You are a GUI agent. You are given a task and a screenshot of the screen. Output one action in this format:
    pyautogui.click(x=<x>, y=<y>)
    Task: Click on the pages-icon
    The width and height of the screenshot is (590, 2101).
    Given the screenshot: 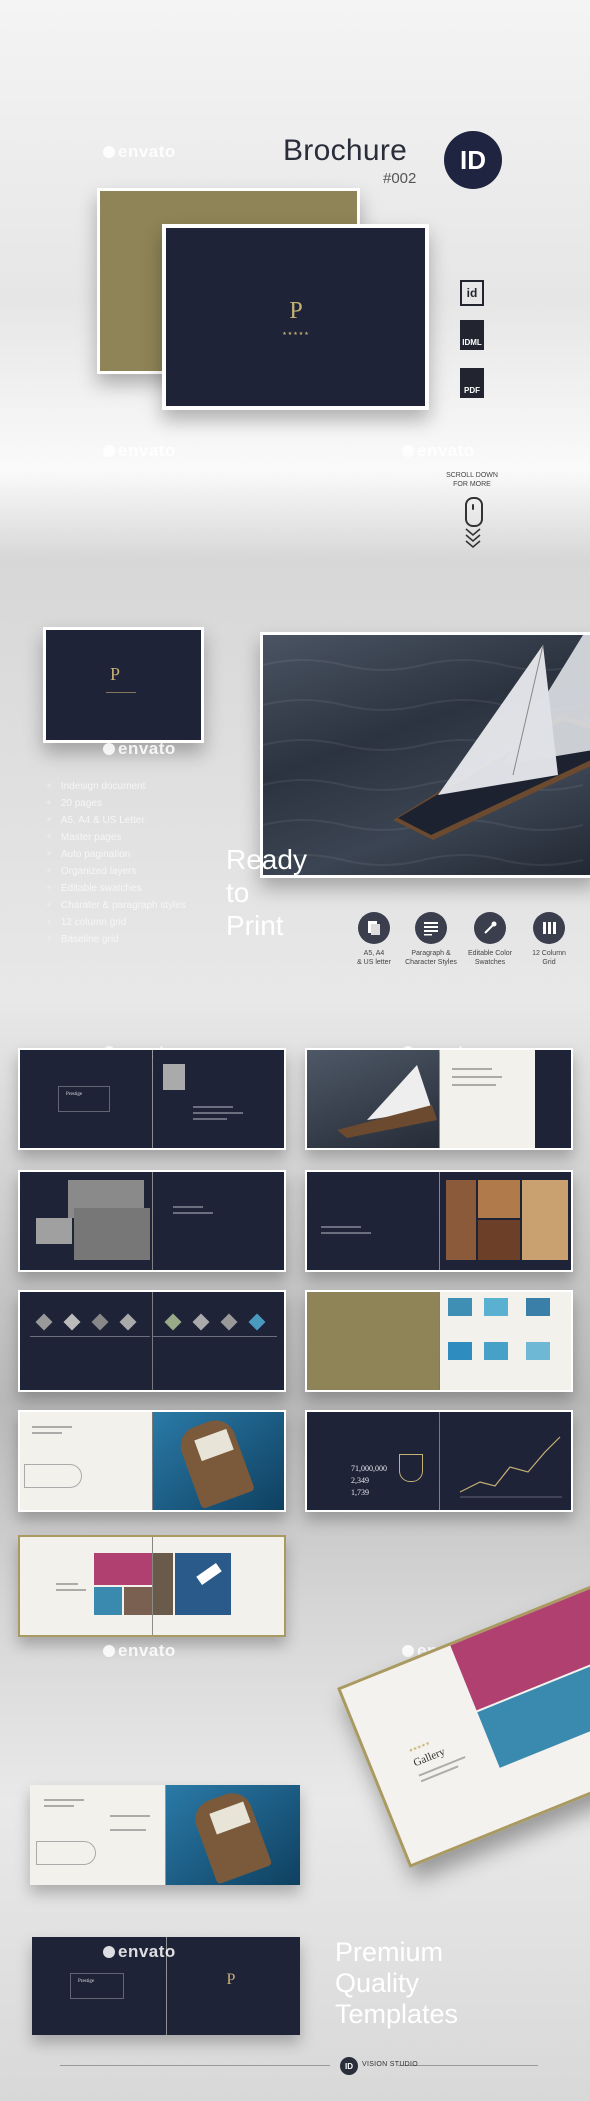 What is the action you would take?
    pyautogui.click(x=374, y=928)
    